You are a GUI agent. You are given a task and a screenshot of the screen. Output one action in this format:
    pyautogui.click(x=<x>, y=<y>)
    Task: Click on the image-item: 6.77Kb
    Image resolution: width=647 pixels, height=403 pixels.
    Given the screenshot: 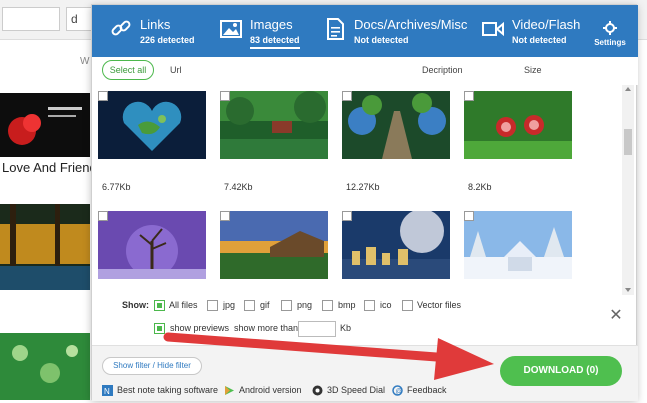 What is the action you would take?
    pyautogui.click(x=149, y=142)
    